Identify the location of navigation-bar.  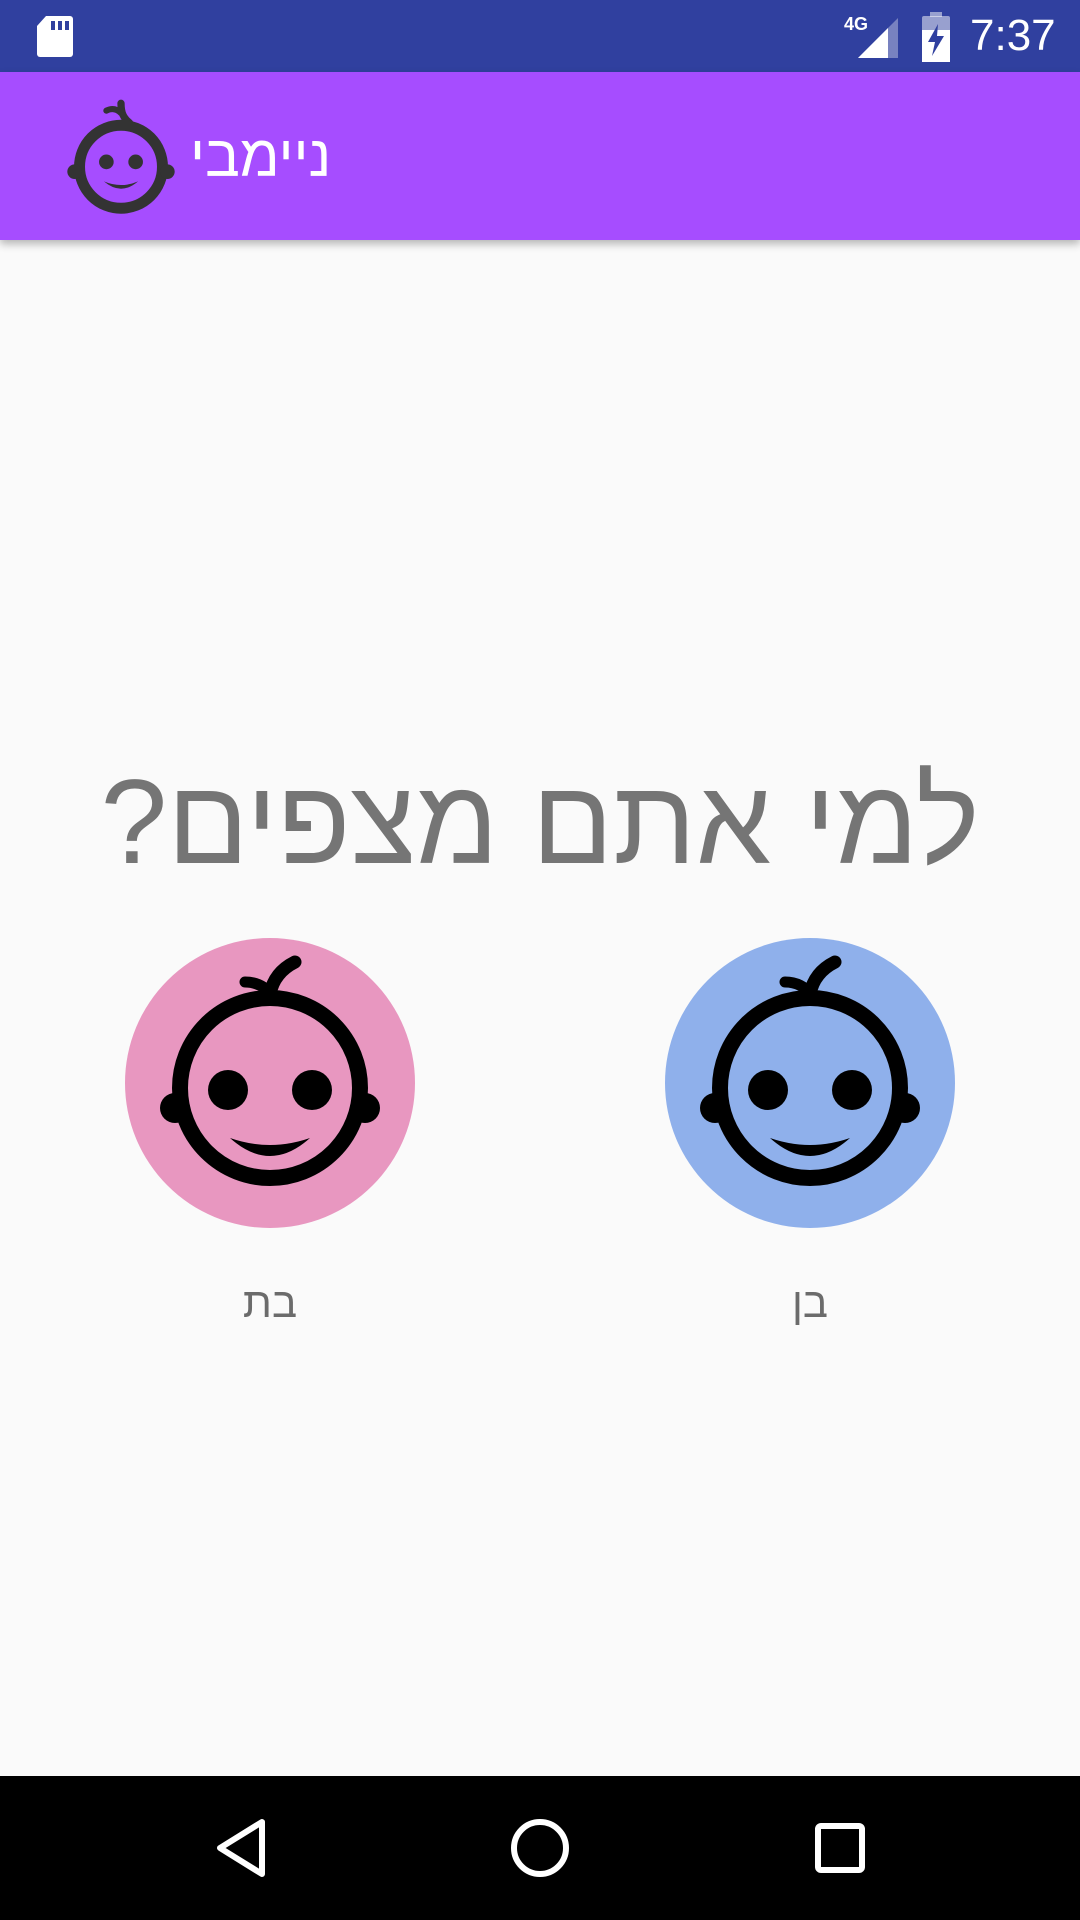
(540, 1848).